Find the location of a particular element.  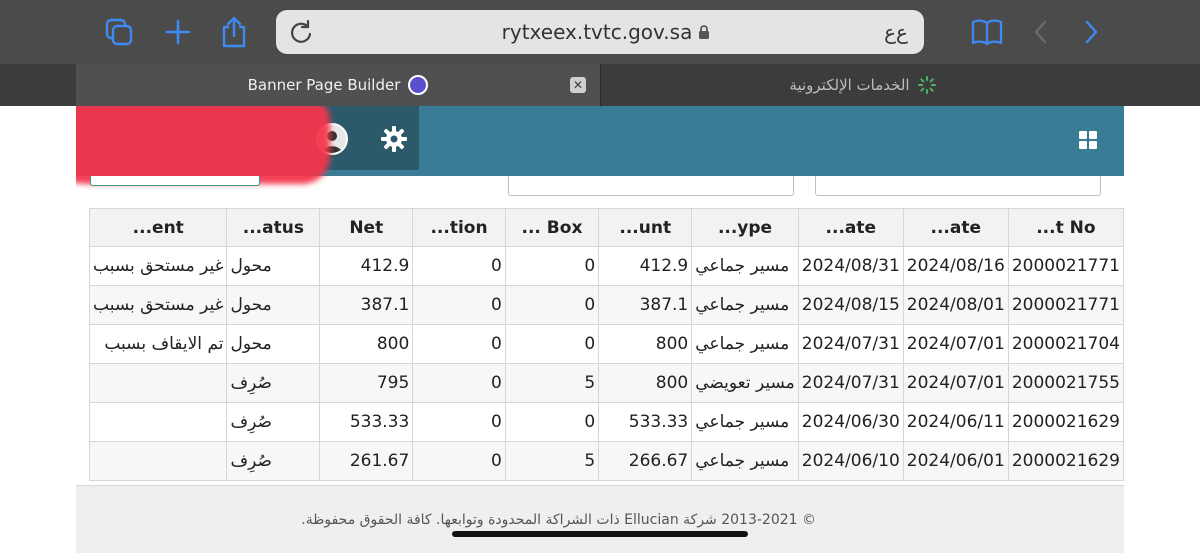

url-text: rytxeex.tvtc.gov.sa is located at coordinates (597, 32).